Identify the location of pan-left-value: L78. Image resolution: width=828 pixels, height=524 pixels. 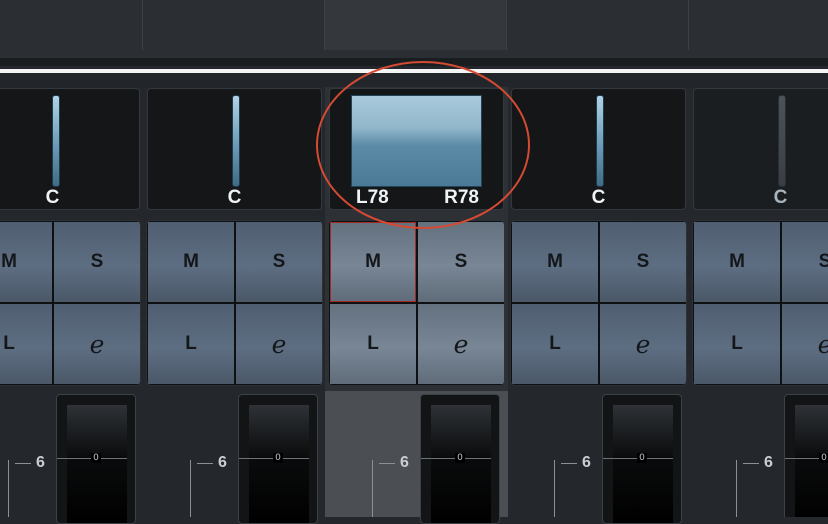
(372, 197).